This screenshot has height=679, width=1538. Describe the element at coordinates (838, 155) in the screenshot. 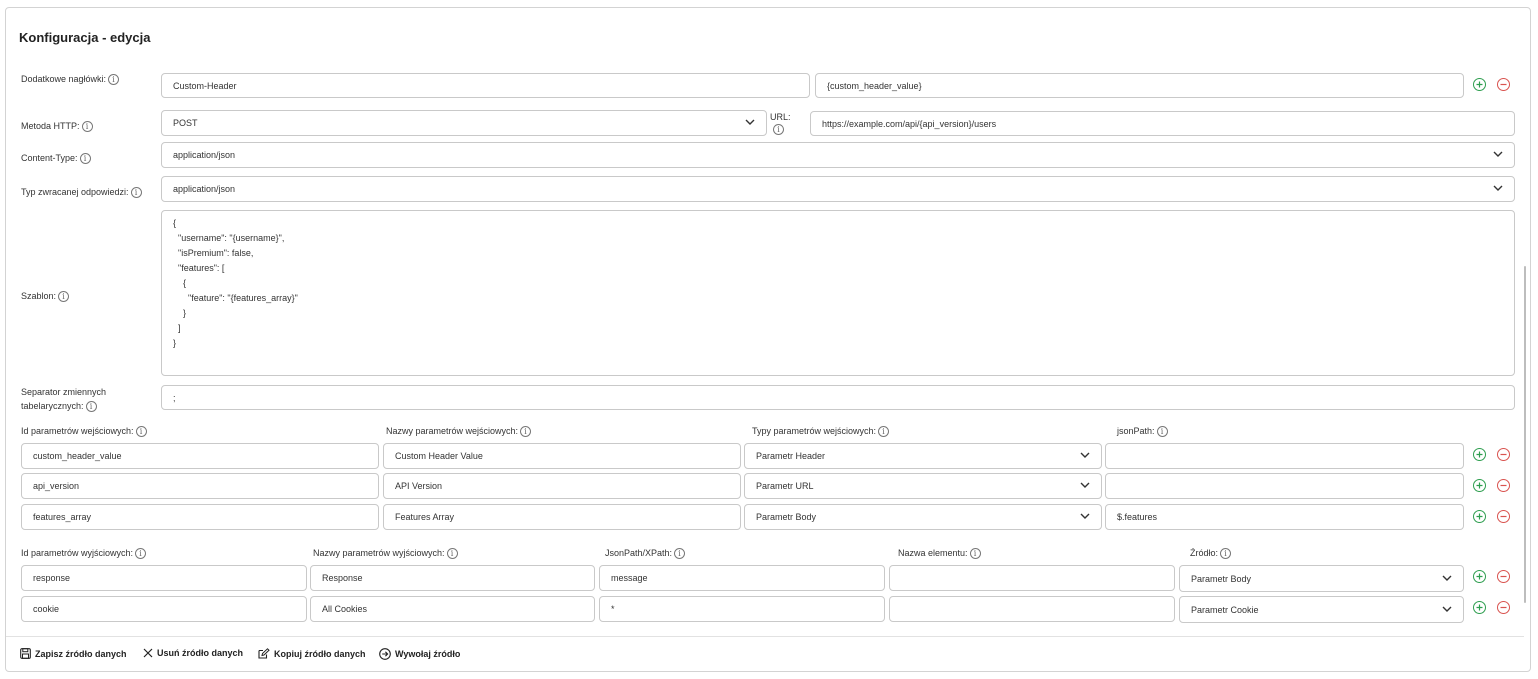

I see `content-type-select: application/json` at that location.